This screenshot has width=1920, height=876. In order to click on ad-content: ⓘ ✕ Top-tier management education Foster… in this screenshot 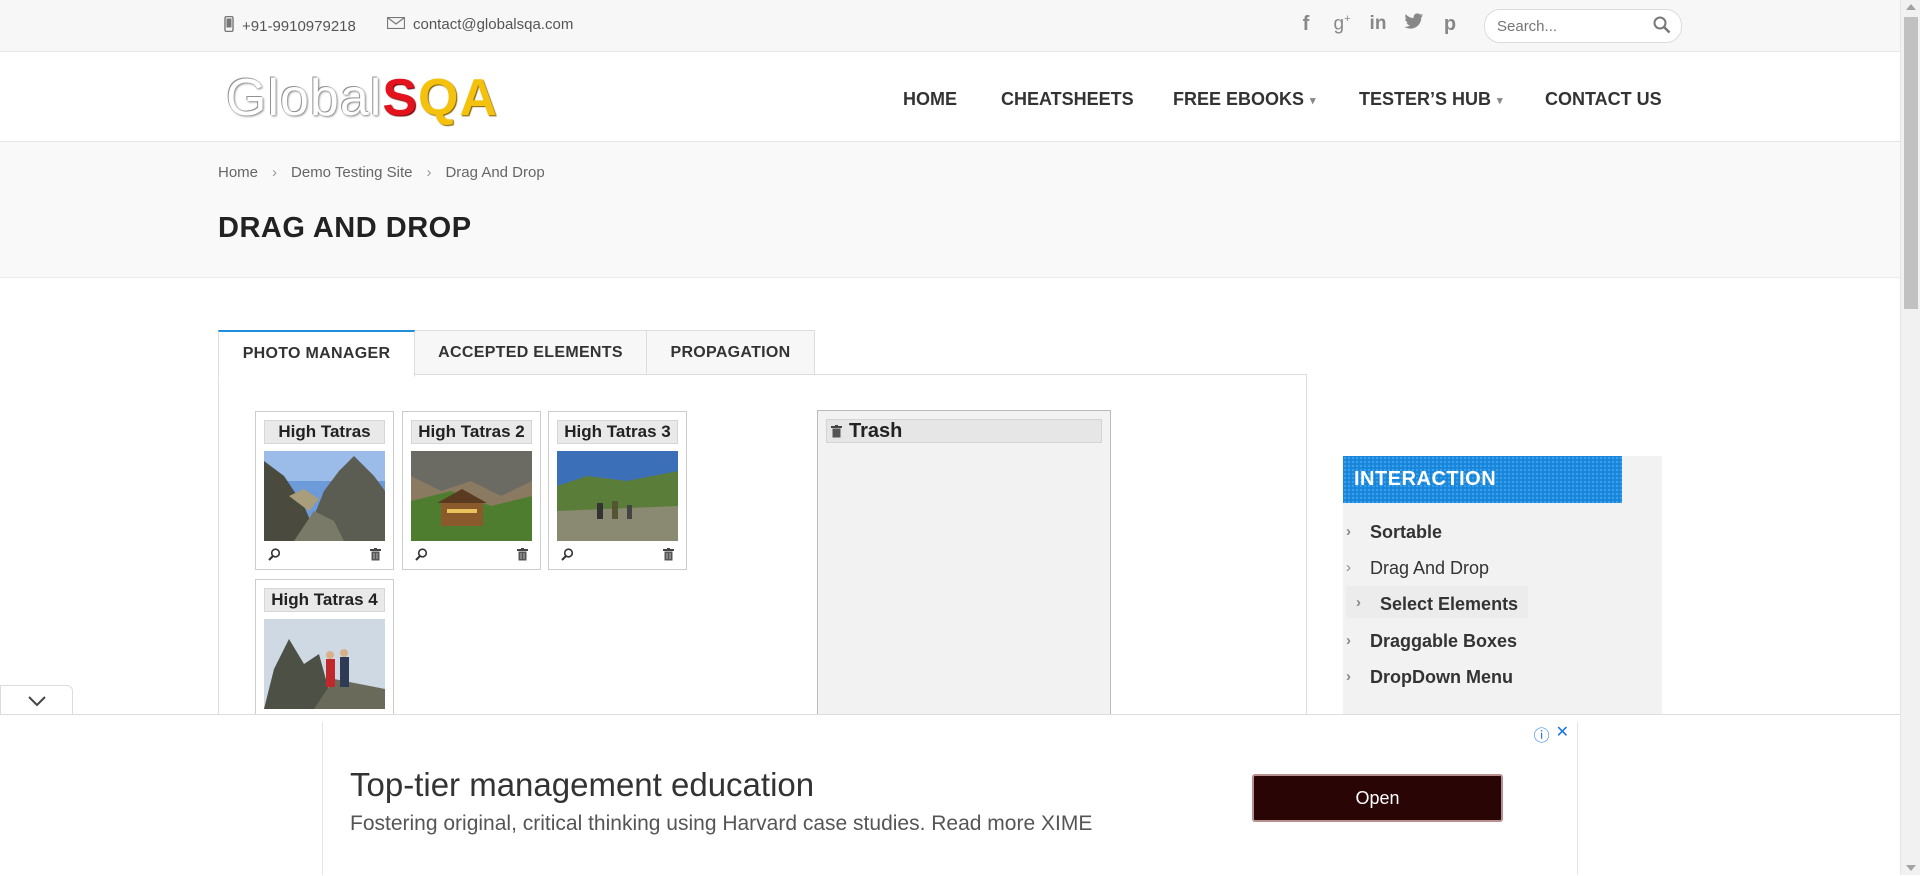, I will do `click(950, 798)`.